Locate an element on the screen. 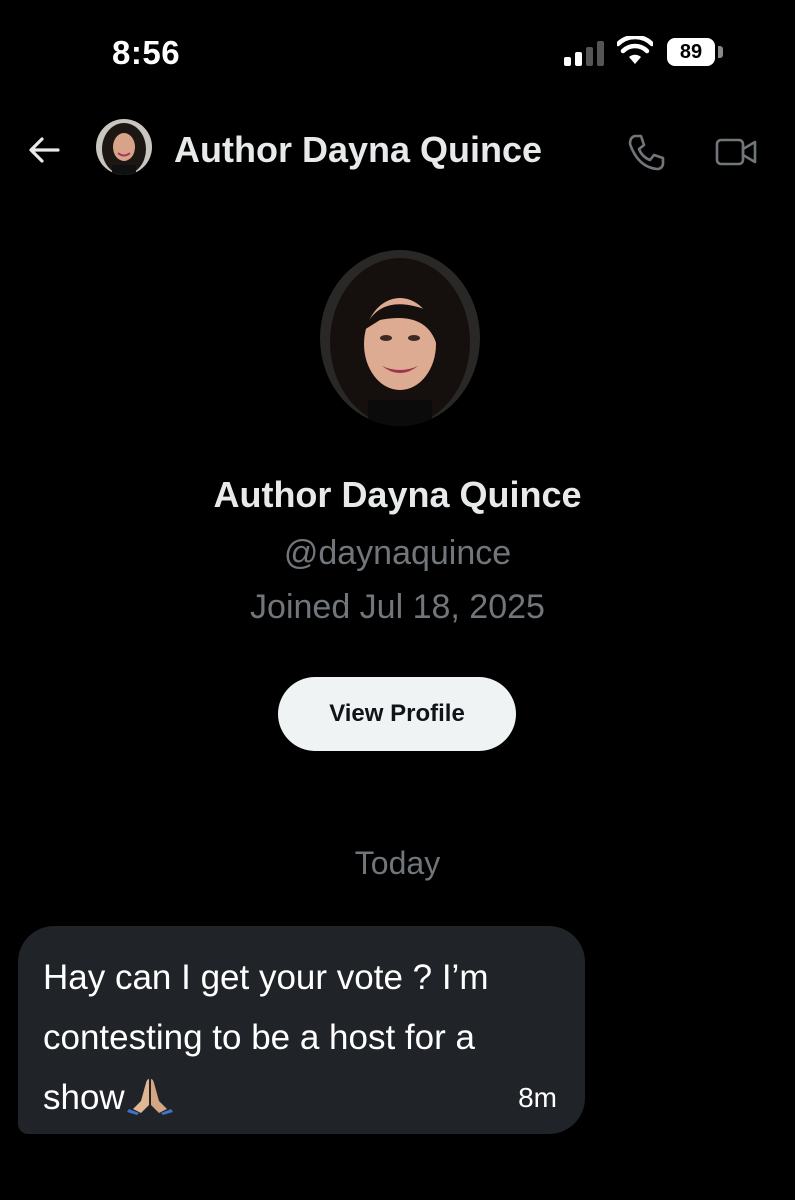  status-time: 8:56 is located at coordinates (146, 52).